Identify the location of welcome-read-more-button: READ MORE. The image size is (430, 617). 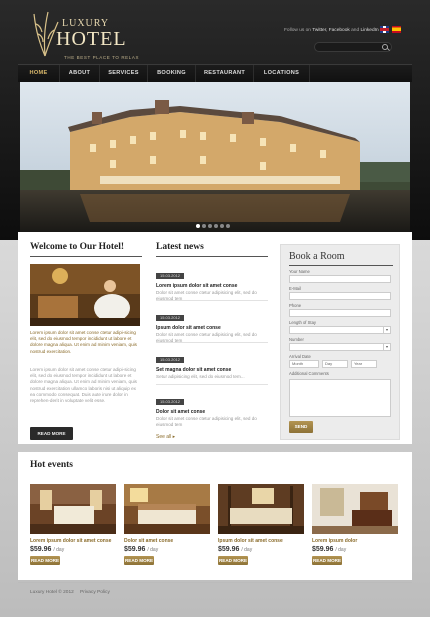
(51, 433).